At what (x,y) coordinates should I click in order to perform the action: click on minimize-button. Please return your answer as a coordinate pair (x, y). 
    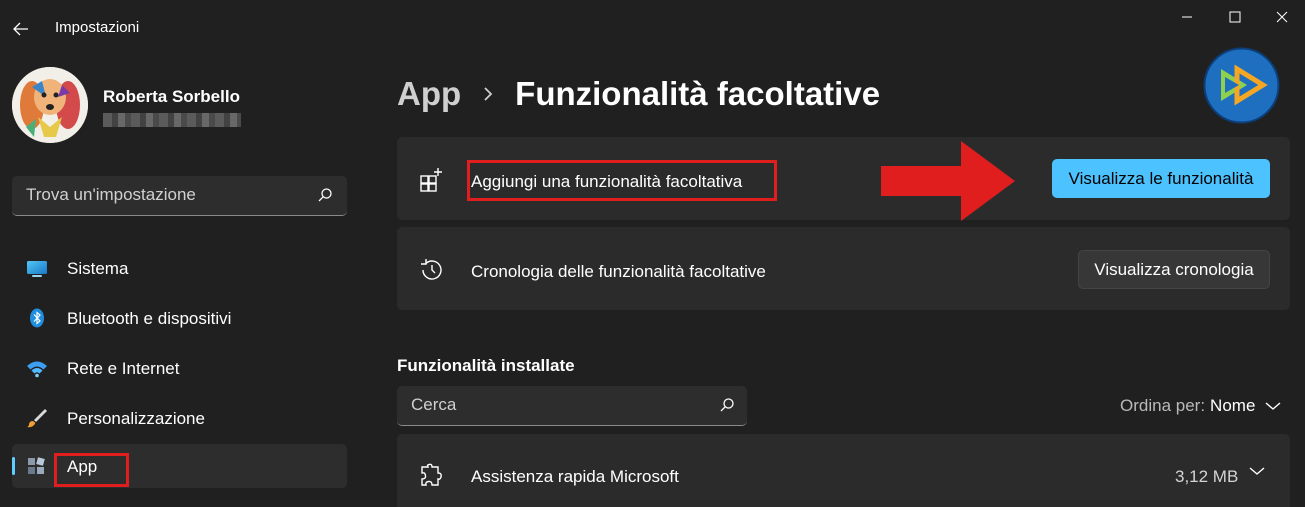
    Looking at the image, I should click on (1187, 17).